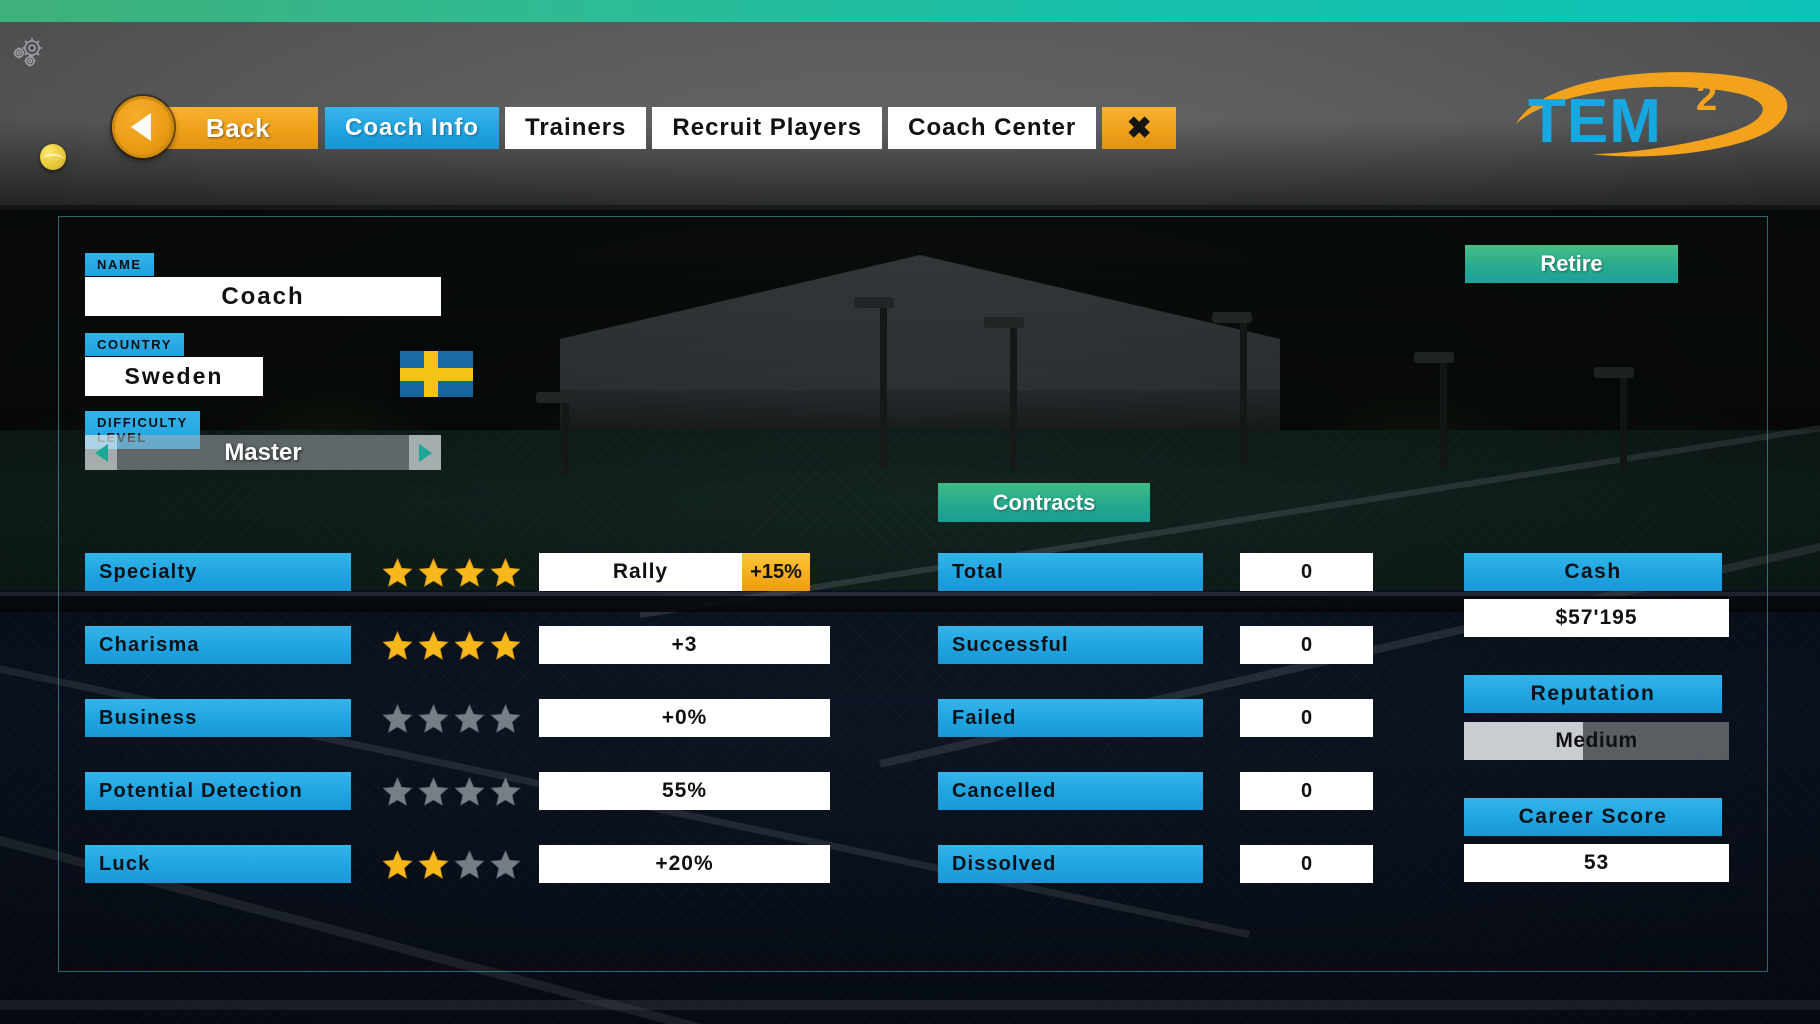 The height and width of the screenshot is (1024, 1820). What do you see at coordinates (1593, 817) in the screenshot?
I see `career-score-header: Career Score` at bounding box center [1593, 817].